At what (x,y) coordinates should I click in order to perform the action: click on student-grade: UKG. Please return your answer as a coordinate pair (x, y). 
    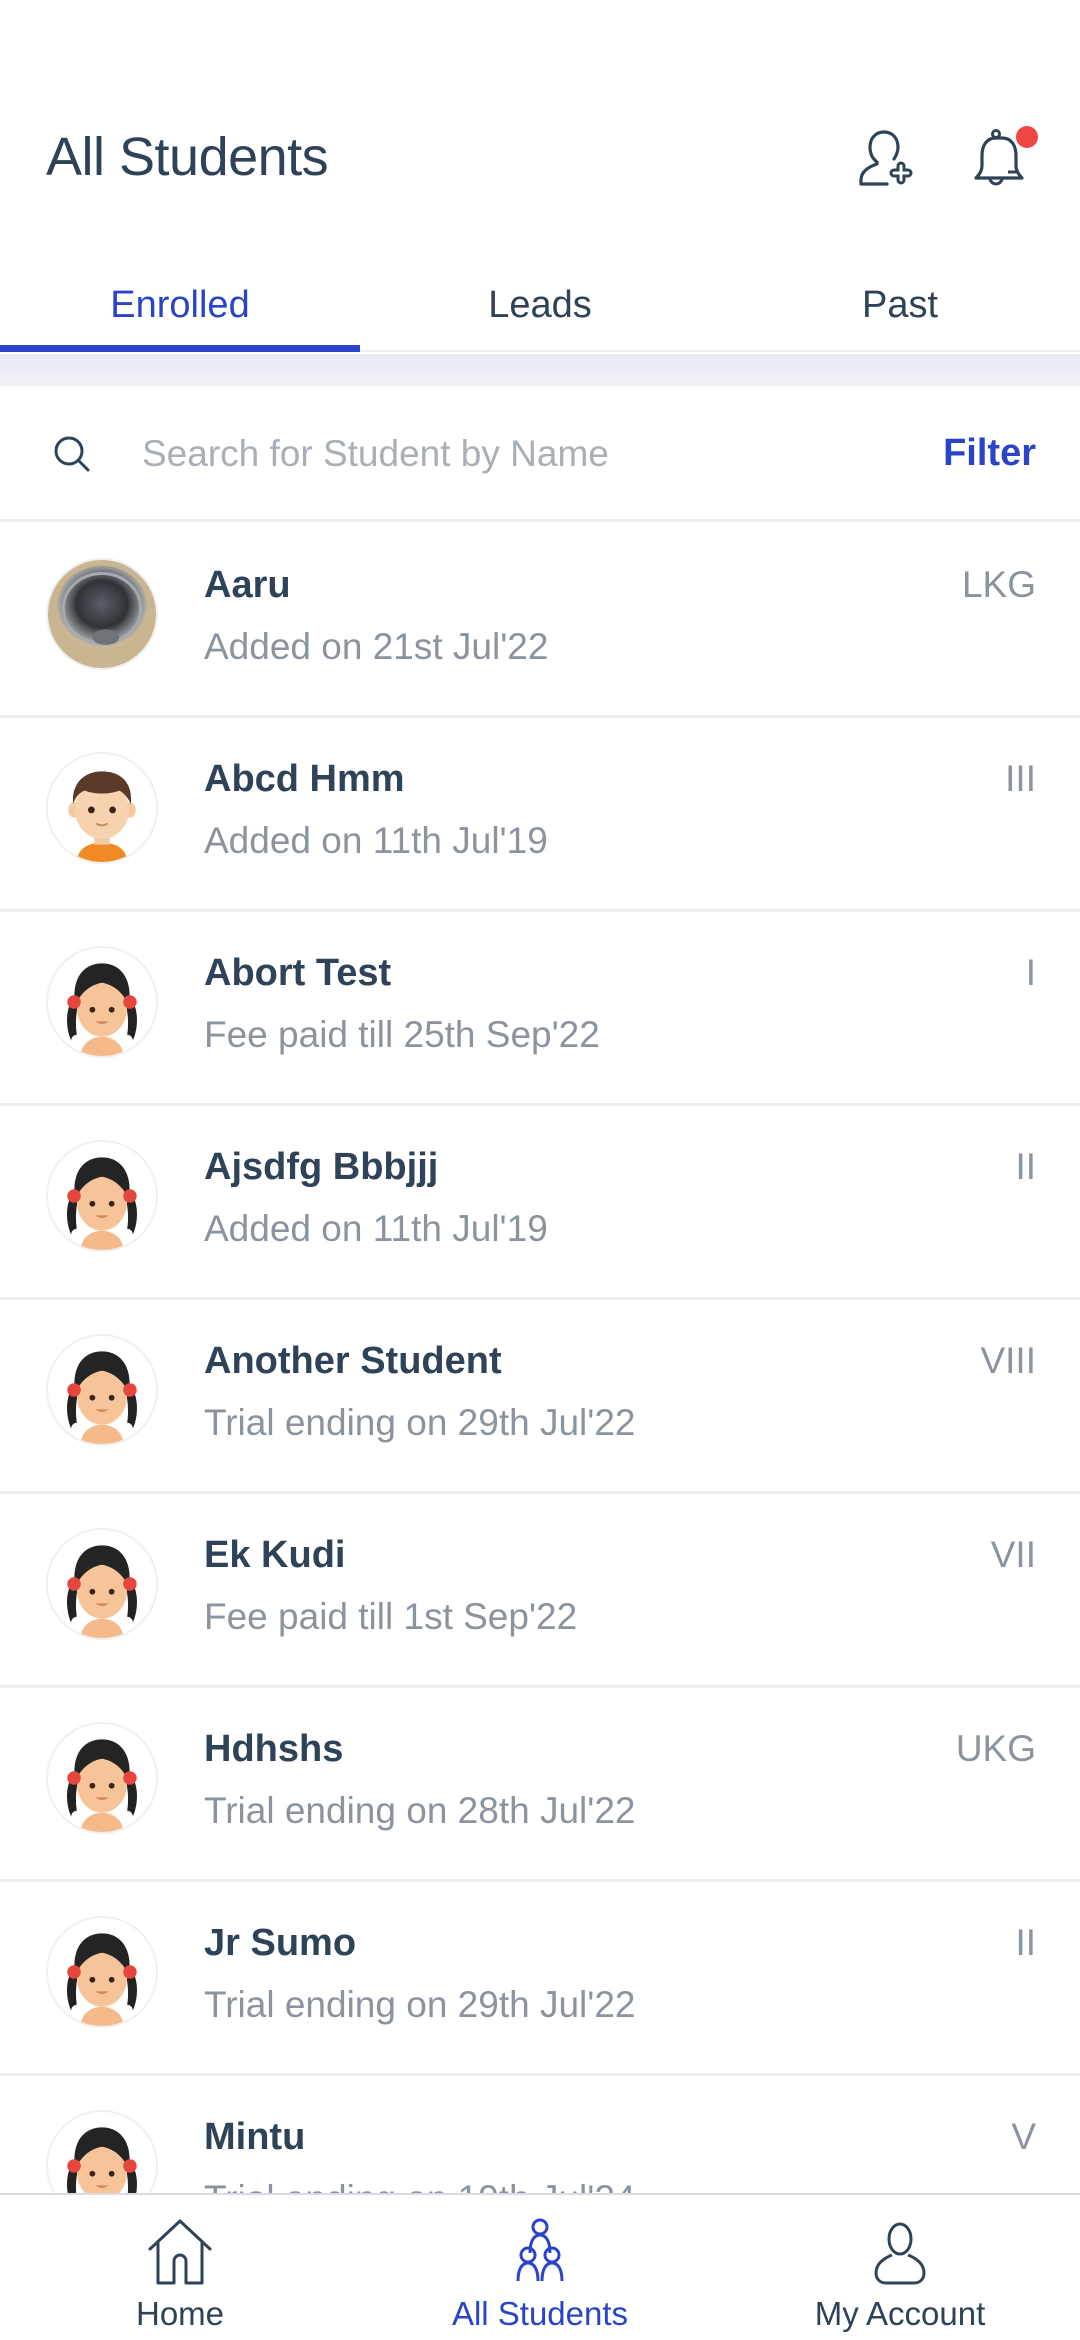
    Looking at the image, I should click on (995, 1748).